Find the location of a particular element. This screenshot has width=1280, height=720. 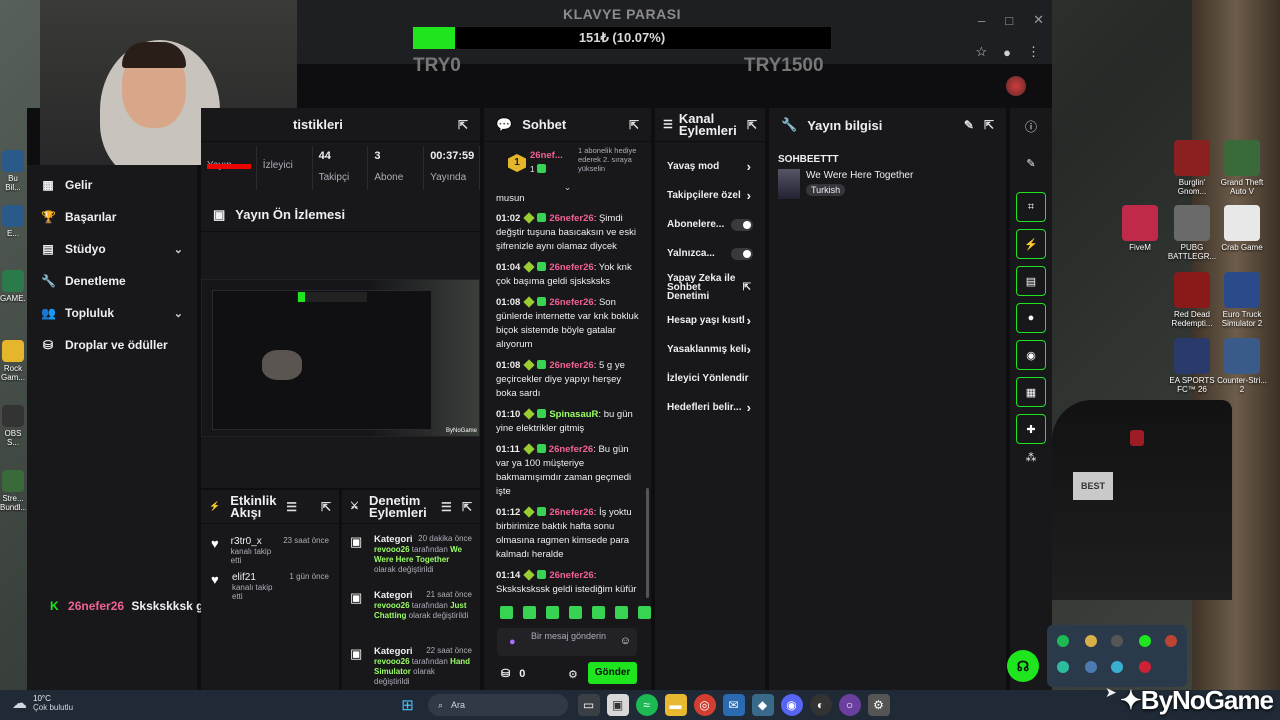

minimize-icon: – is located at coordinates (981, 20).